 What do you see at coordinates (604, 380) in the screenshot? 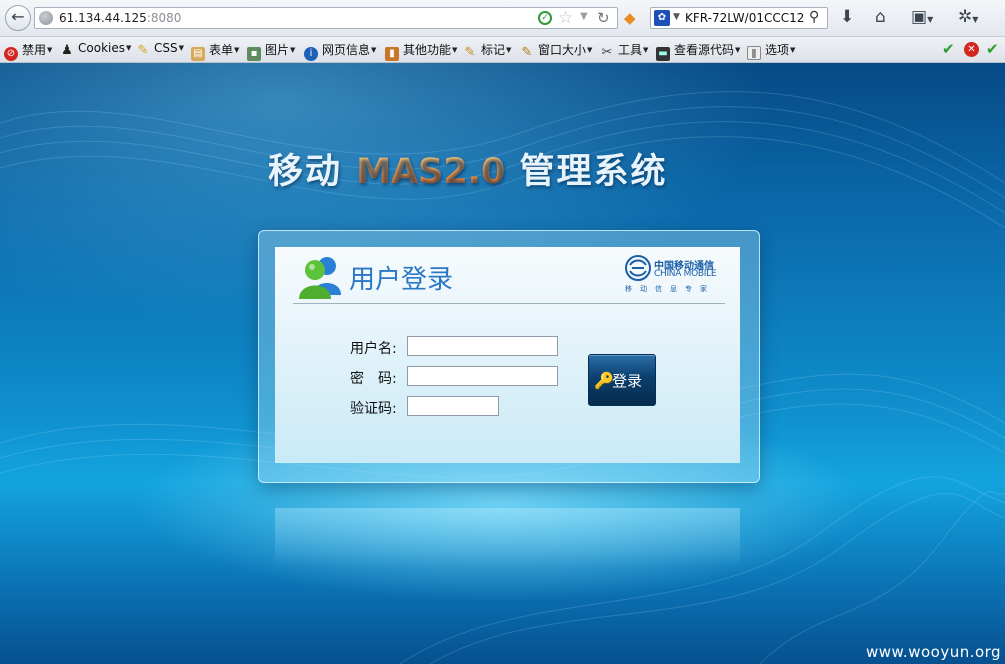
I see `key-icon: 🔑` at bounding box center [604, 380].